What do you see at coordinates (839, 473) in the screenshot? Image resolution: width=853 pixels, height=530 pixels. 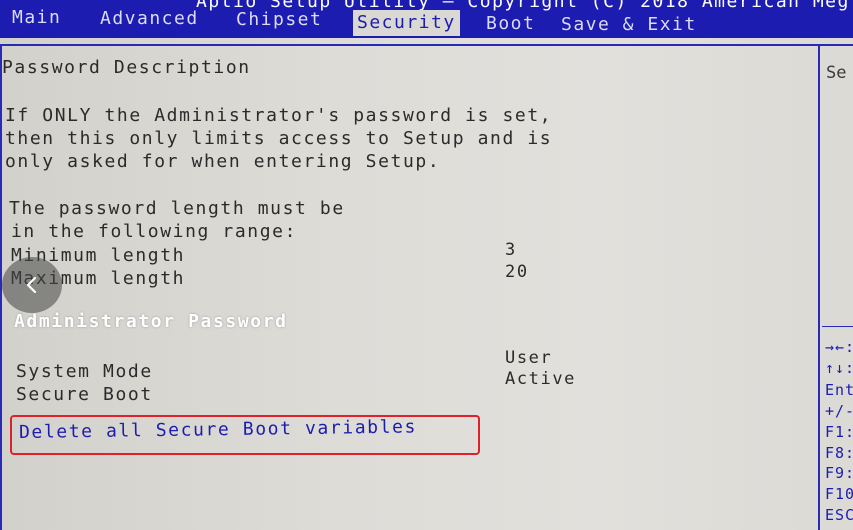 I see `help-key-f9: F9:` at bounding box center [839, 473].